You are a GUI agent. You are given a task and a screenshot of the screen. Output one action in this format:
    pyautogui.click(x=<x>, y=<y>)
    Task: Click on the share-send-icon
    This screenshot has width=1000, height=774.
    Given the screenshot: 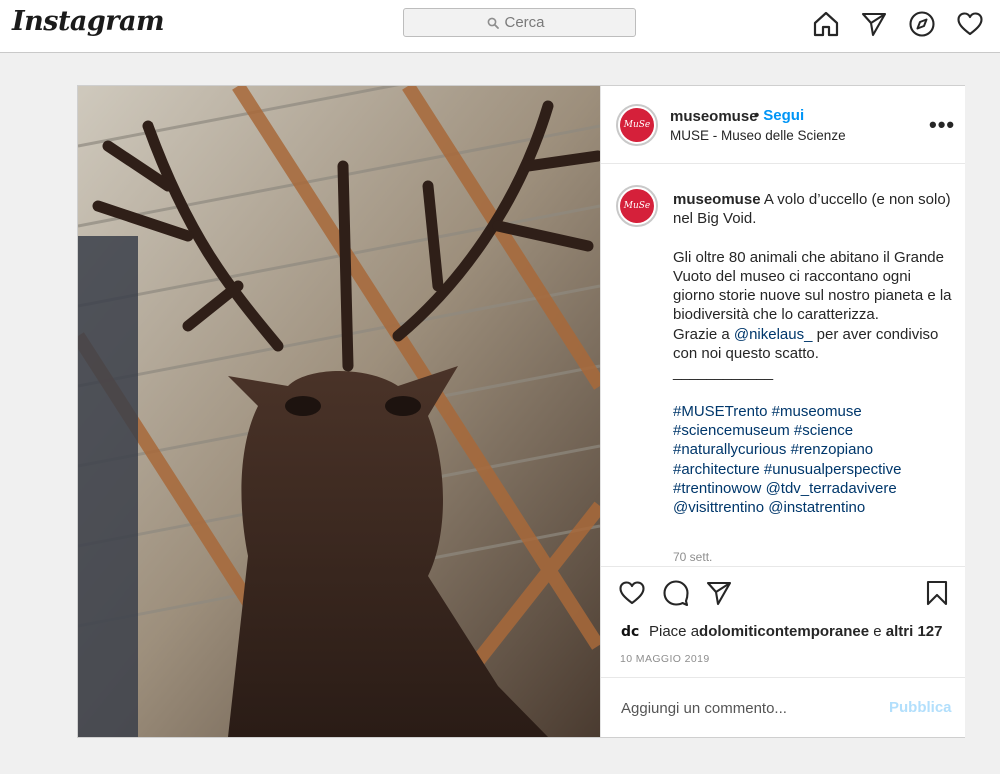 What is the action you would take?
    pyautogui.click(x=719, y=593)
    